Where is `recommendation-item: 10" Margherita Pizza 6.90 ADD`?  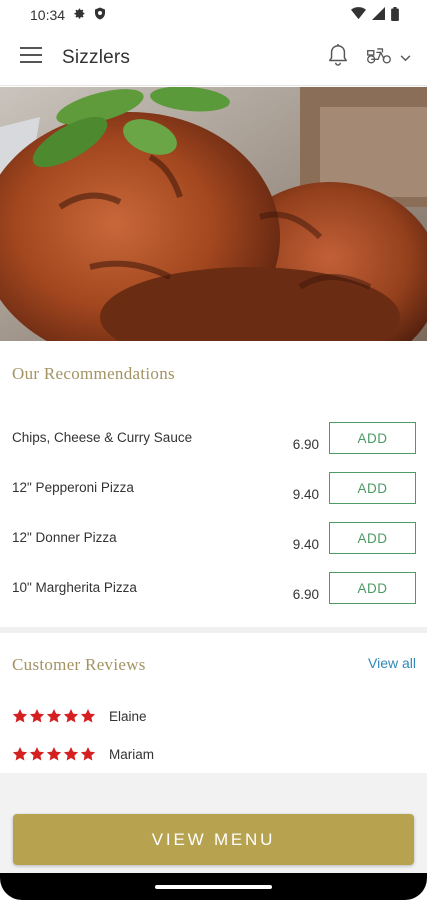 recommendation-item: 10" Margherita Pizza 6.90 ADD is located at coordinates (213, 597).